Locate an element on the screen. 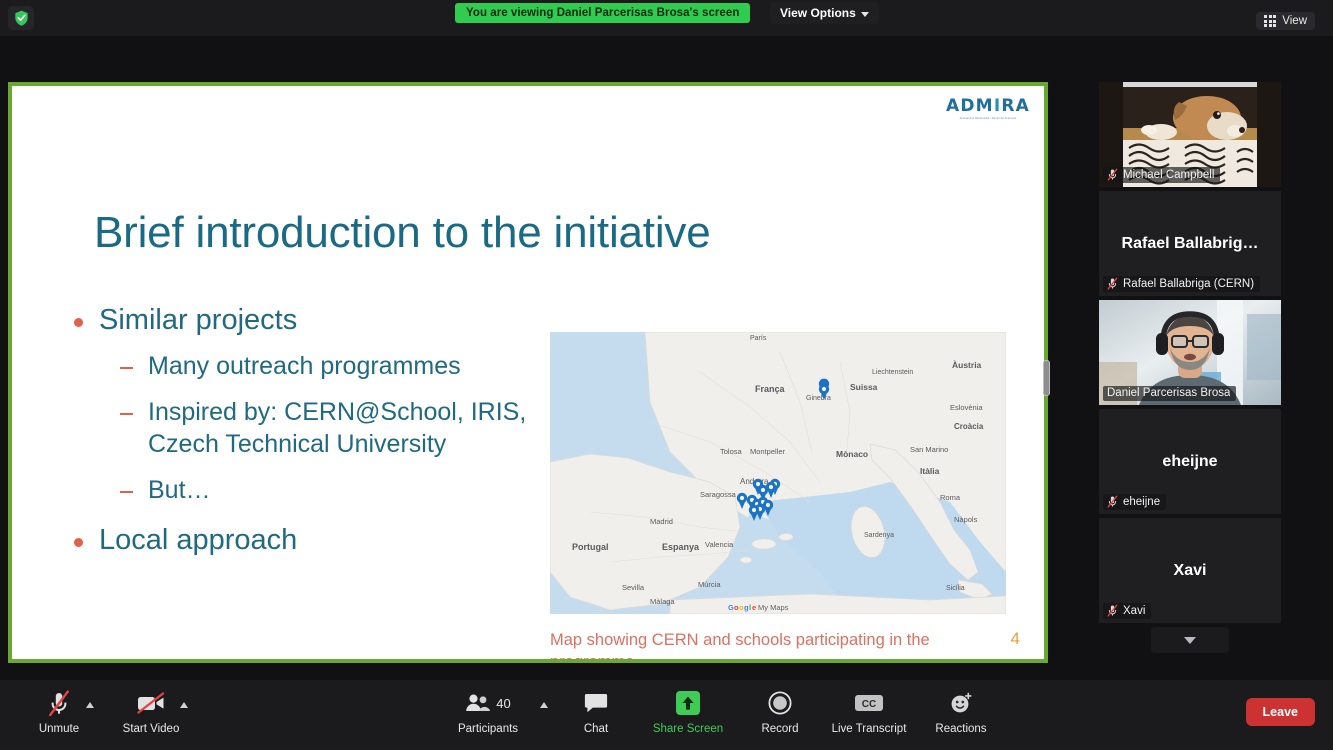  share-screen-button: Share Screen is located at coordinates (688, 711).